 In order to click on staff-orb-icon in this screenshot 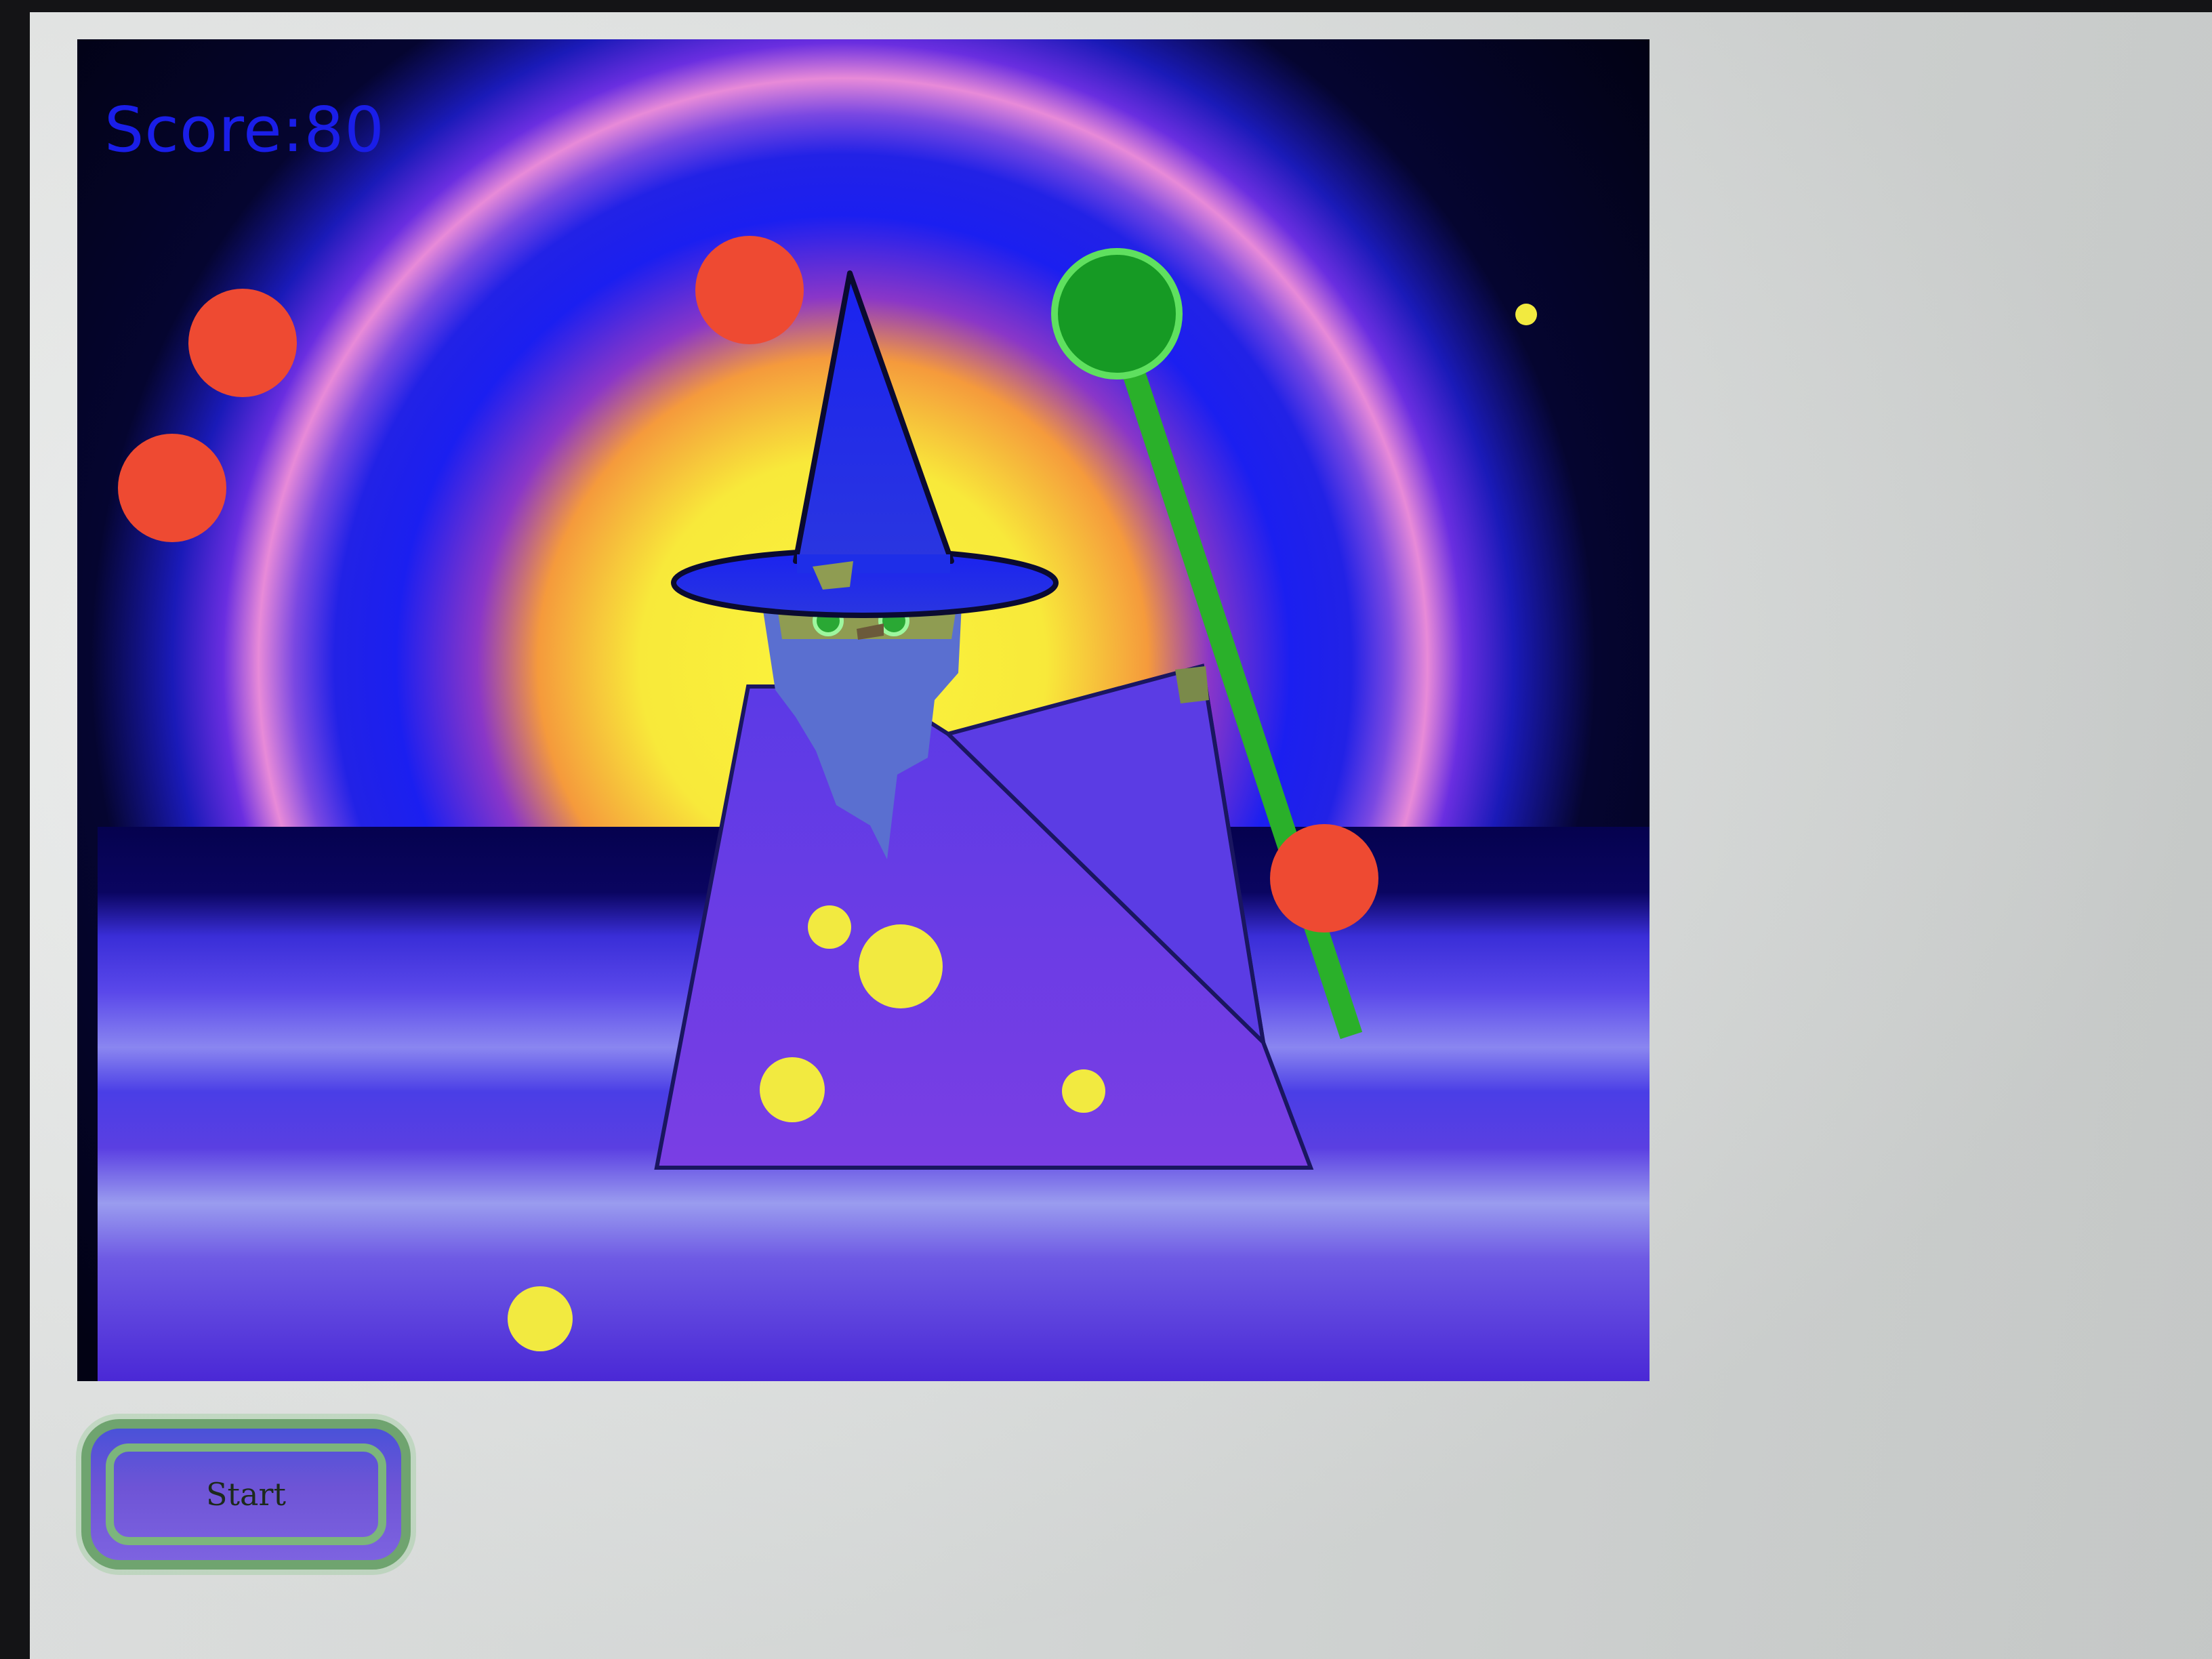, I will do `click(1117, 314)`.